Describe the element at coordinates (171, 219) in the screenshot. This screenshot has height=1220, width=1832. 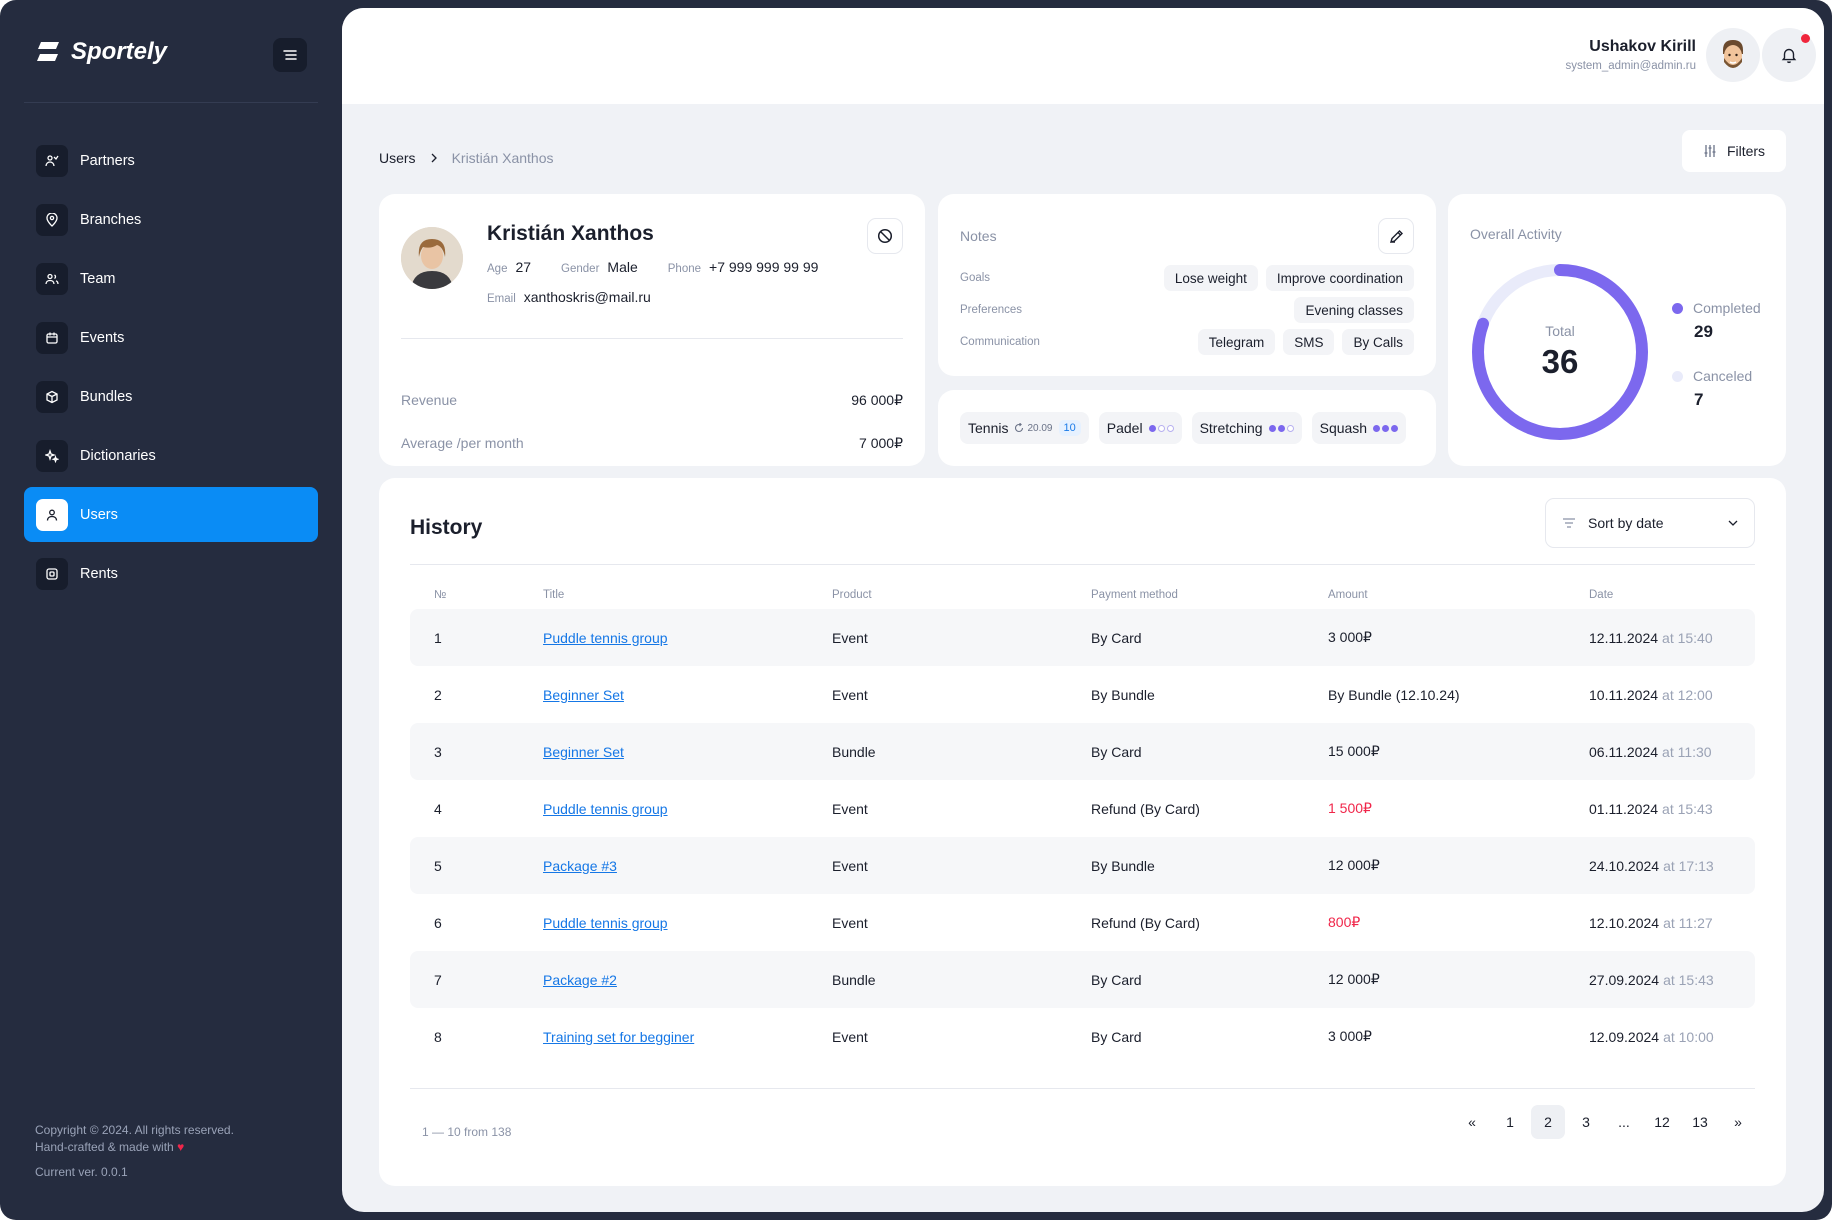
I see `sidebar-item-branches: Branches` at that location.